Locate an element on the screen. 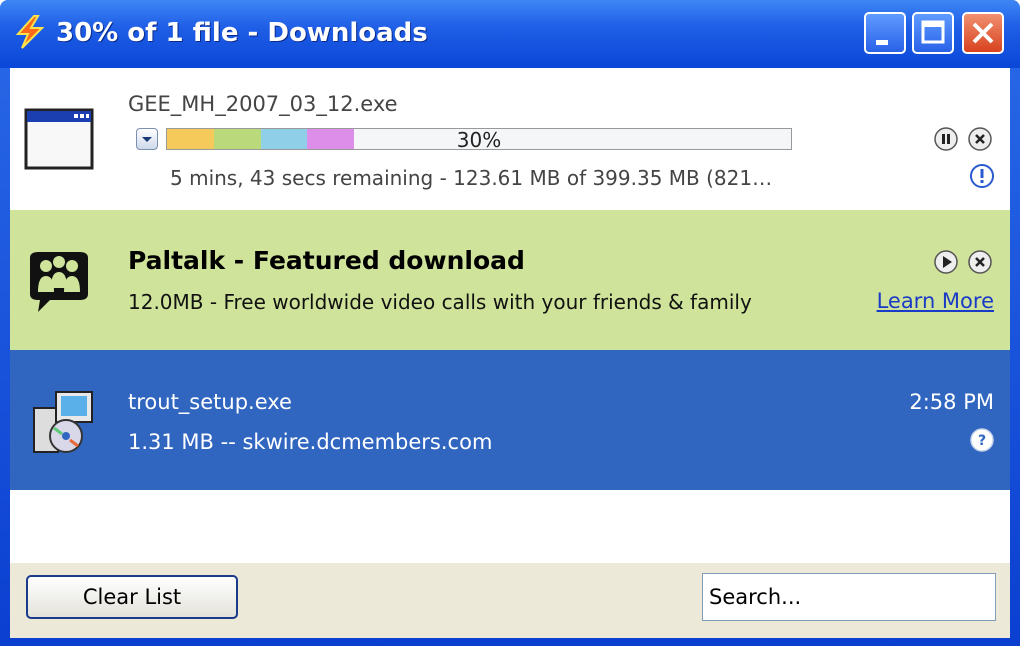  clear-list-button: Clear List is located at coordinates (132, 597).